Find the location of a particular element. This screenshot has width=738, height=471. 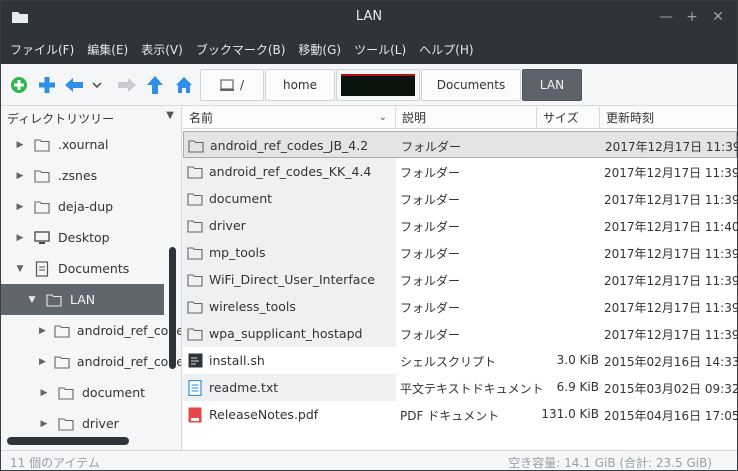

tree-item-label: .zsnes is located at coordinates (78, 175).